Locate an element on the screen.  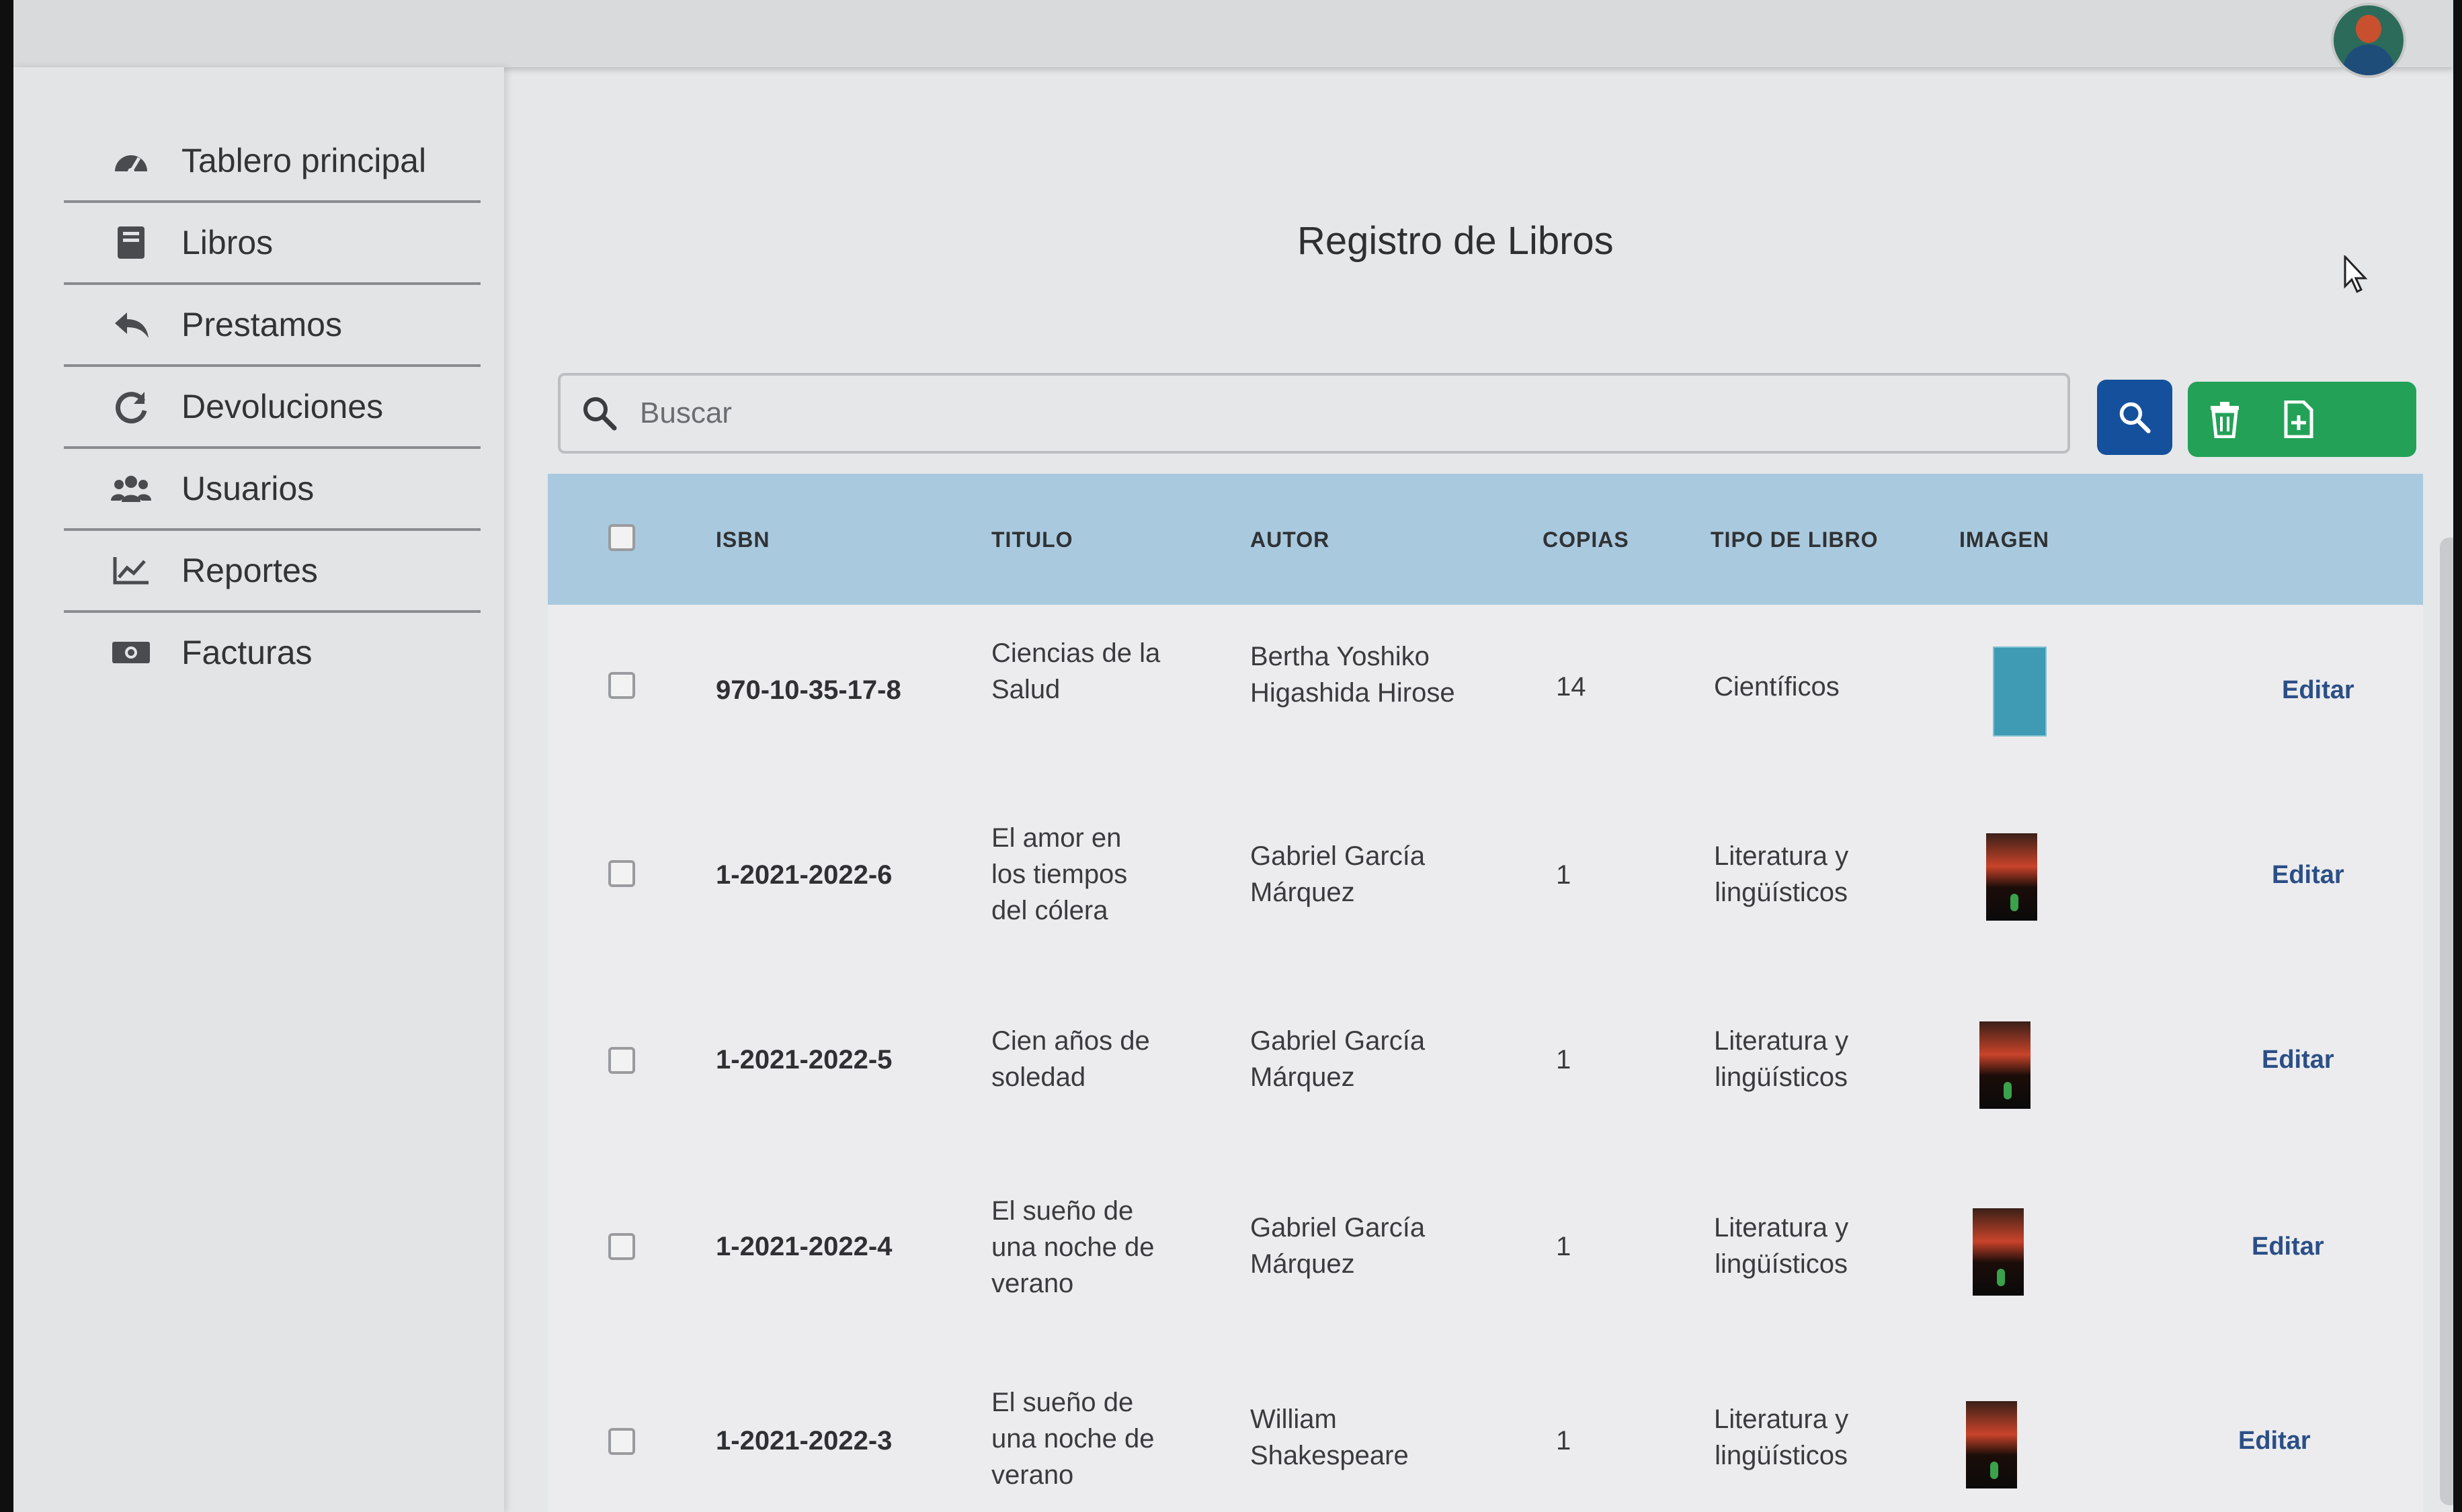
column-header-autor: AUTOR is located at coordinates (1289, 540).